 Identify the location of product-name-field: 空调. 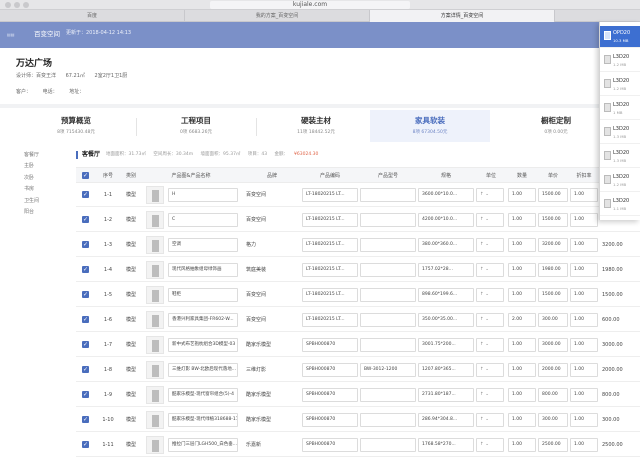
(203, 245).